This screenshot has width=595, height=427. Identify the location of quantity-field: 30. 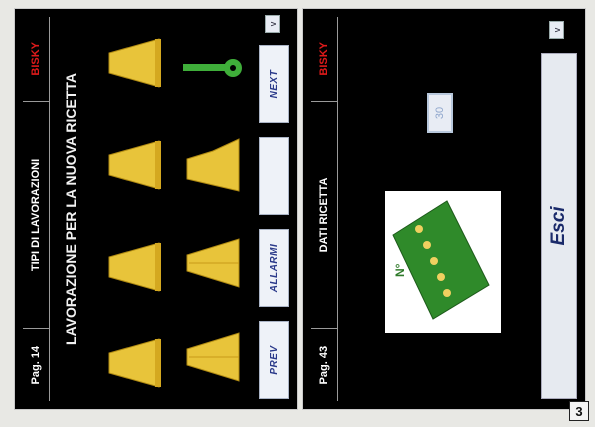
(440, 113).